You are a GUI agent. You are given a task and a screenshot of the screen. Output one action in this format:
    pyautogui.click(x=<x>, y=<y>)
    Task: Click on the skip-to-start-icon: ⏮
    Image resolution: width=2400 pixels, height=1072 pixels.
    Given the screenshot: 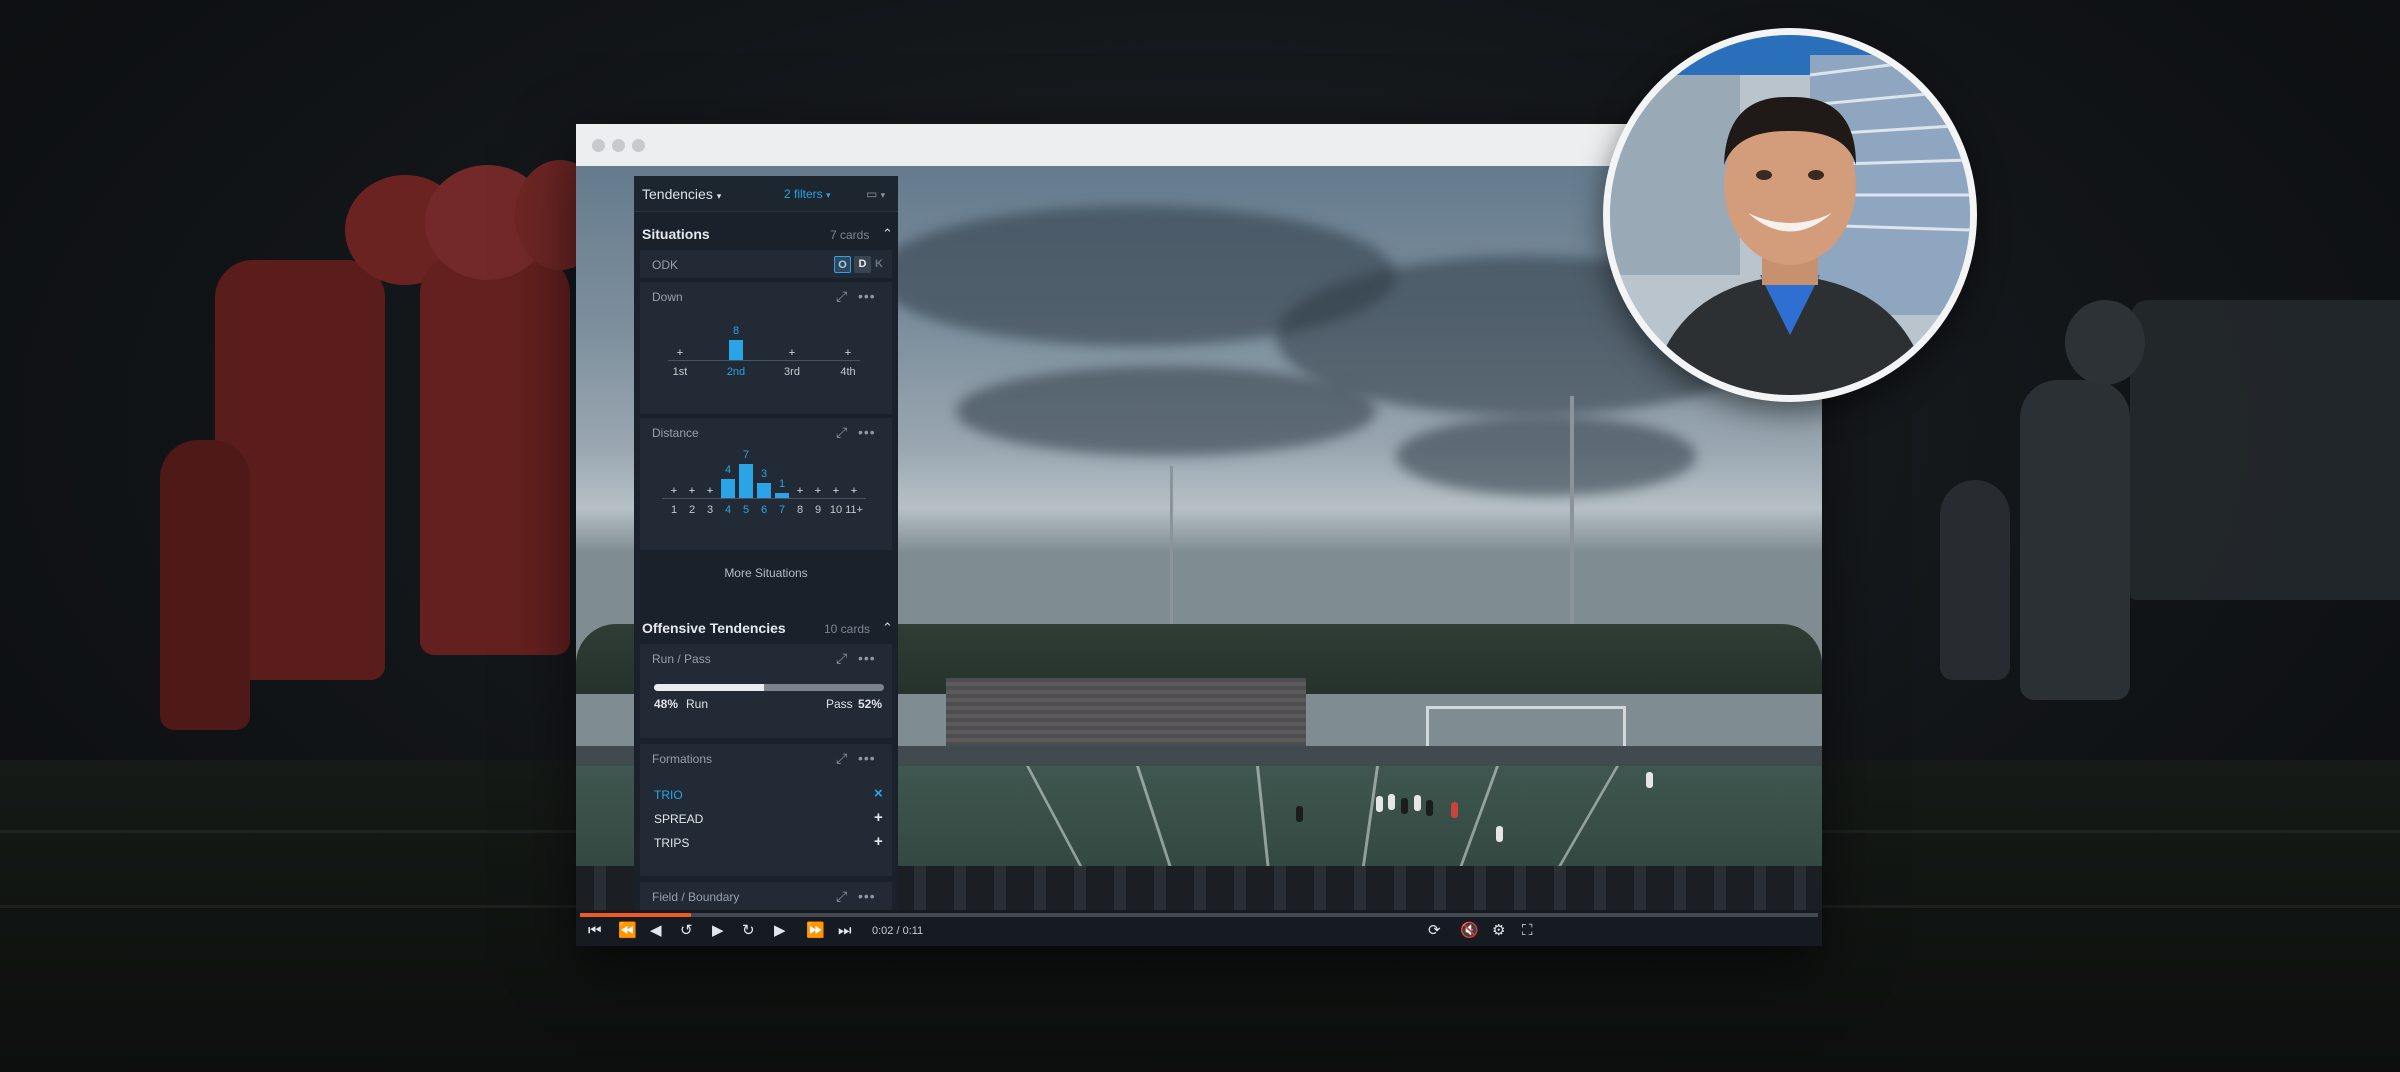 What is the action you would take?
    pyautogui.click(x=595, y=931)
    